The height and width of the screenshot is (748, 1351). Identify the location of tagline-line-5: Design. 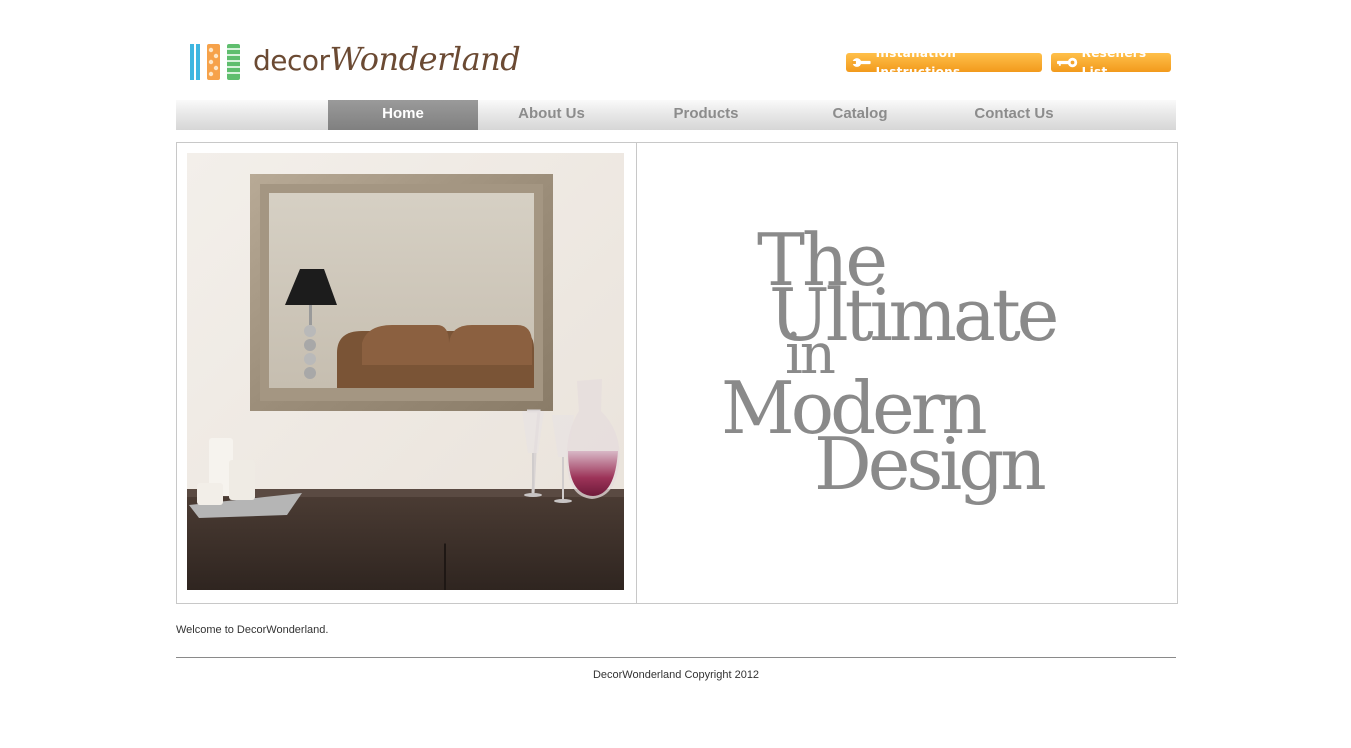
(929, 464).